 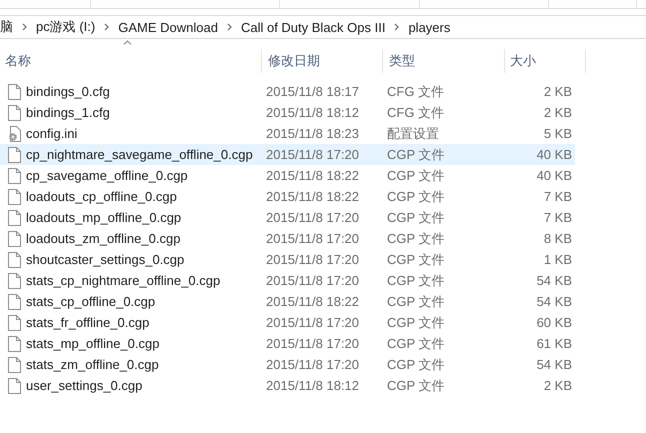 I want to click on file-name: loadouts_zm_offline_0.cgp, so click(x=103, y=238).